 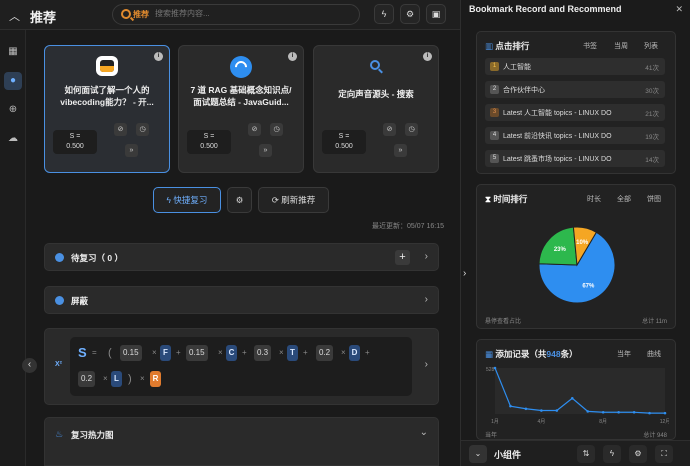 What do you see at coordinates (575, 158) in the screenshot?
I see `rank-row: 5 Latest 跳蚤市场 topics - LINUX DO 14次` at bounding box center [575, 158].